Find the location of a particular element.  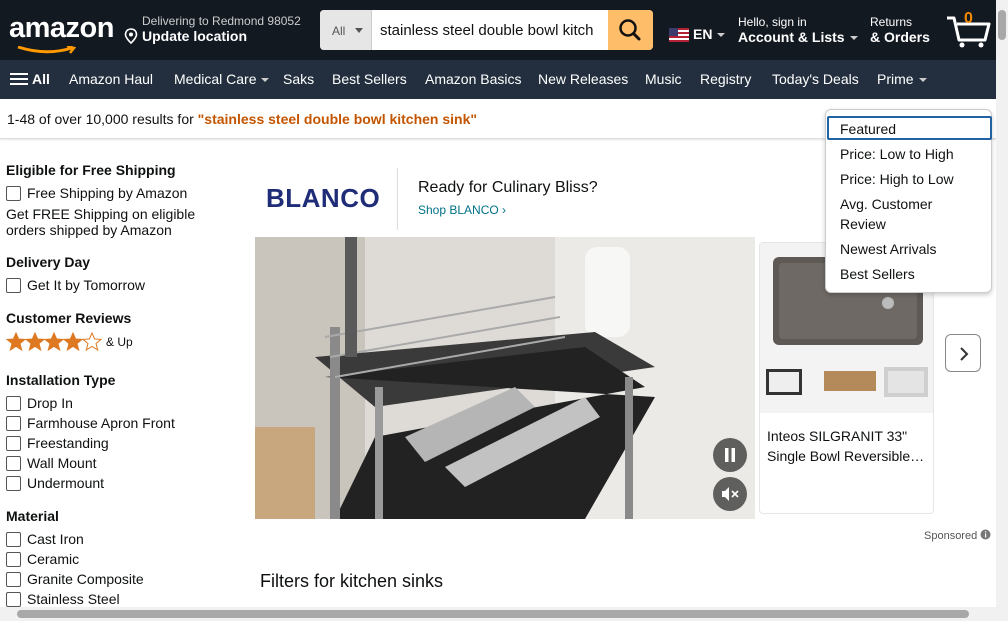

free-shipping-note-2: orders shipped by Amazon is located at coordinates (89, 230).